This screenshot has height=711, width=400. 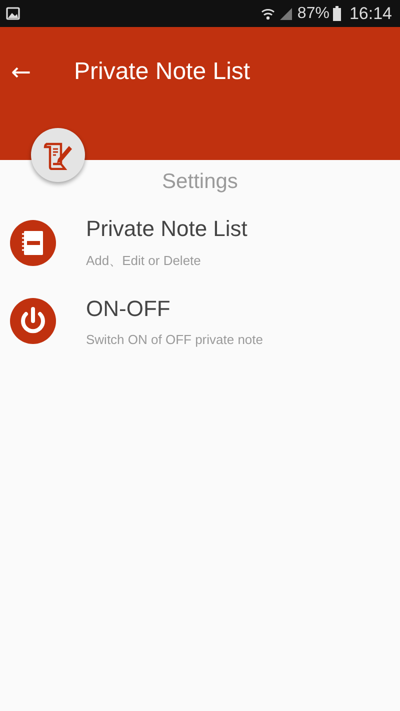 I want to click on wifi-icon, so click(x=268, y=13).